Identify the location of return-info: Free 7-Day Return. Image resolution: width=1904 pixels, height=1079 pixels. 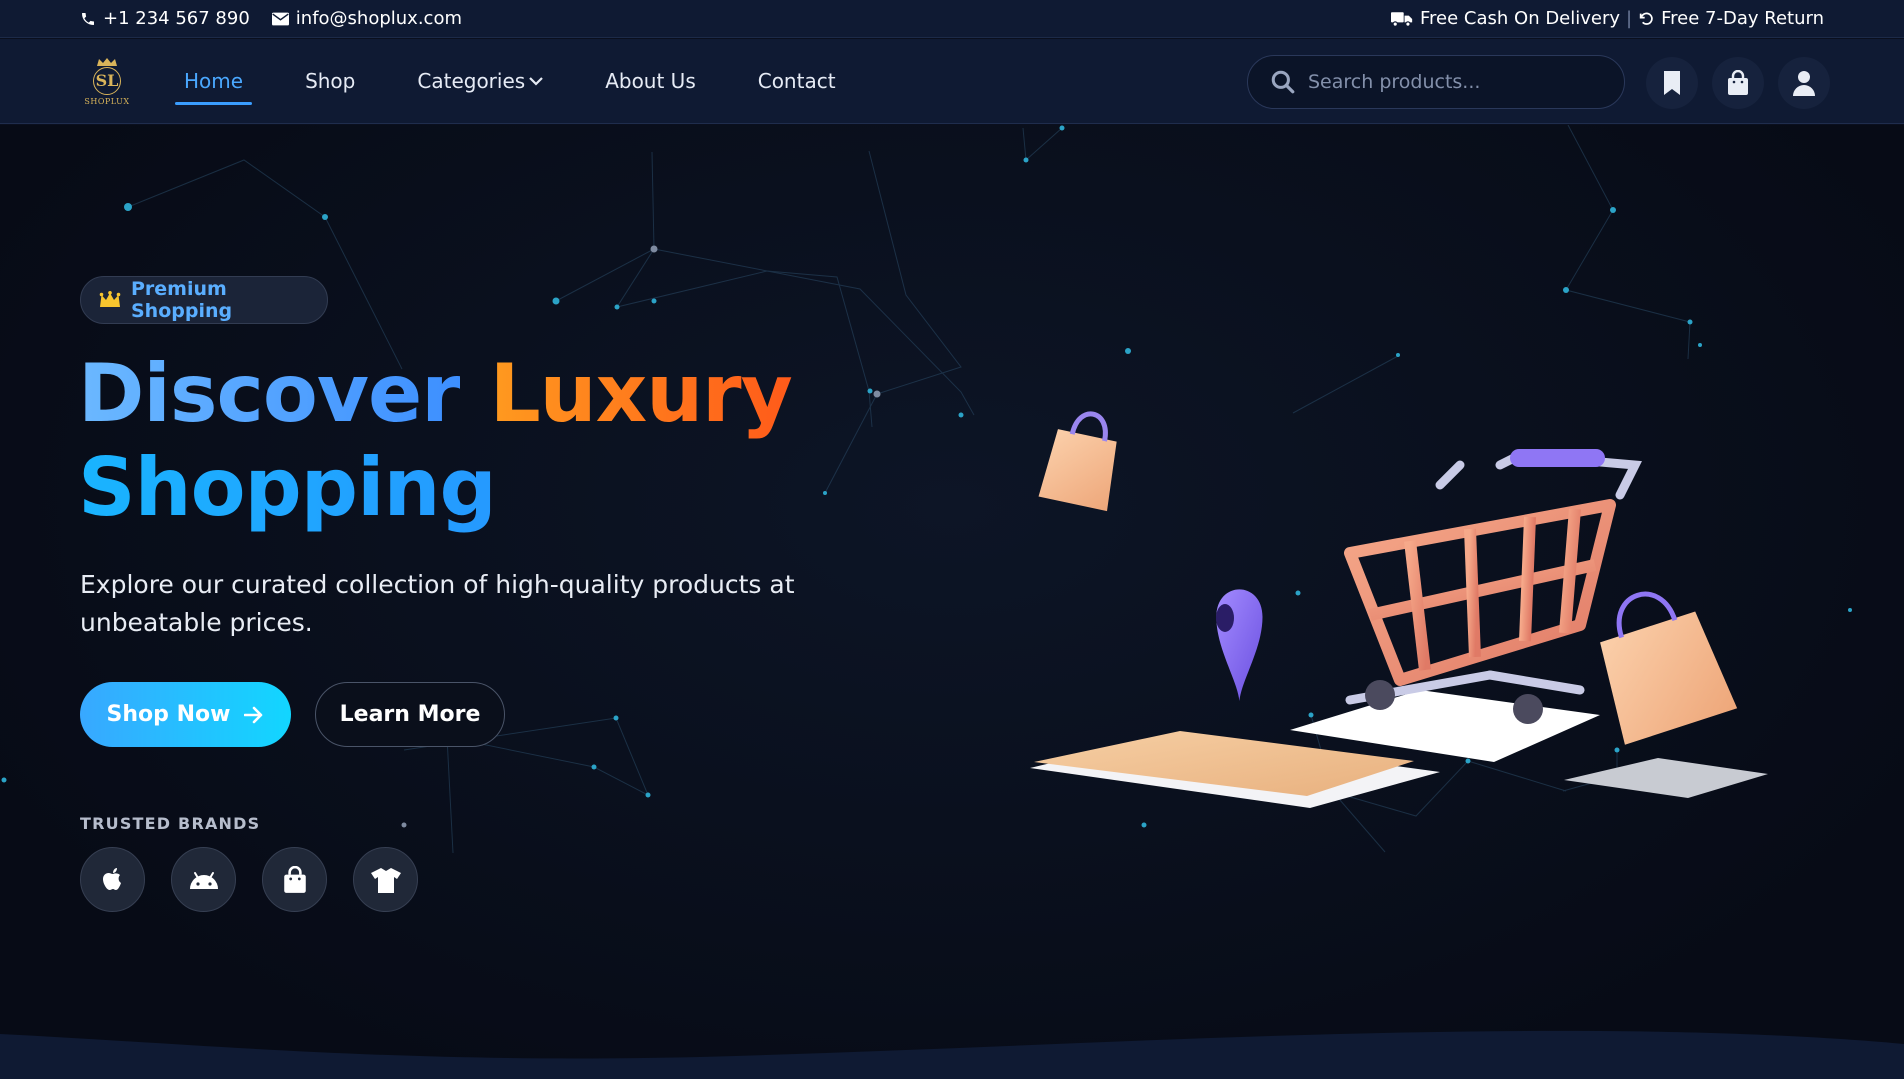
(1731, 18).